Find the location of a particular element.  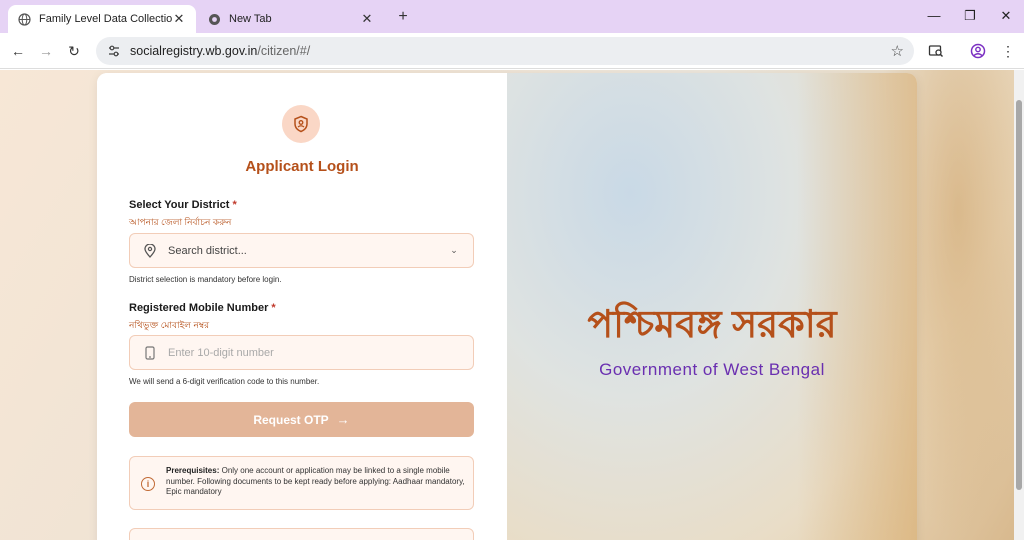

page-title: Applicant Login is located at coordinates (302, 166).